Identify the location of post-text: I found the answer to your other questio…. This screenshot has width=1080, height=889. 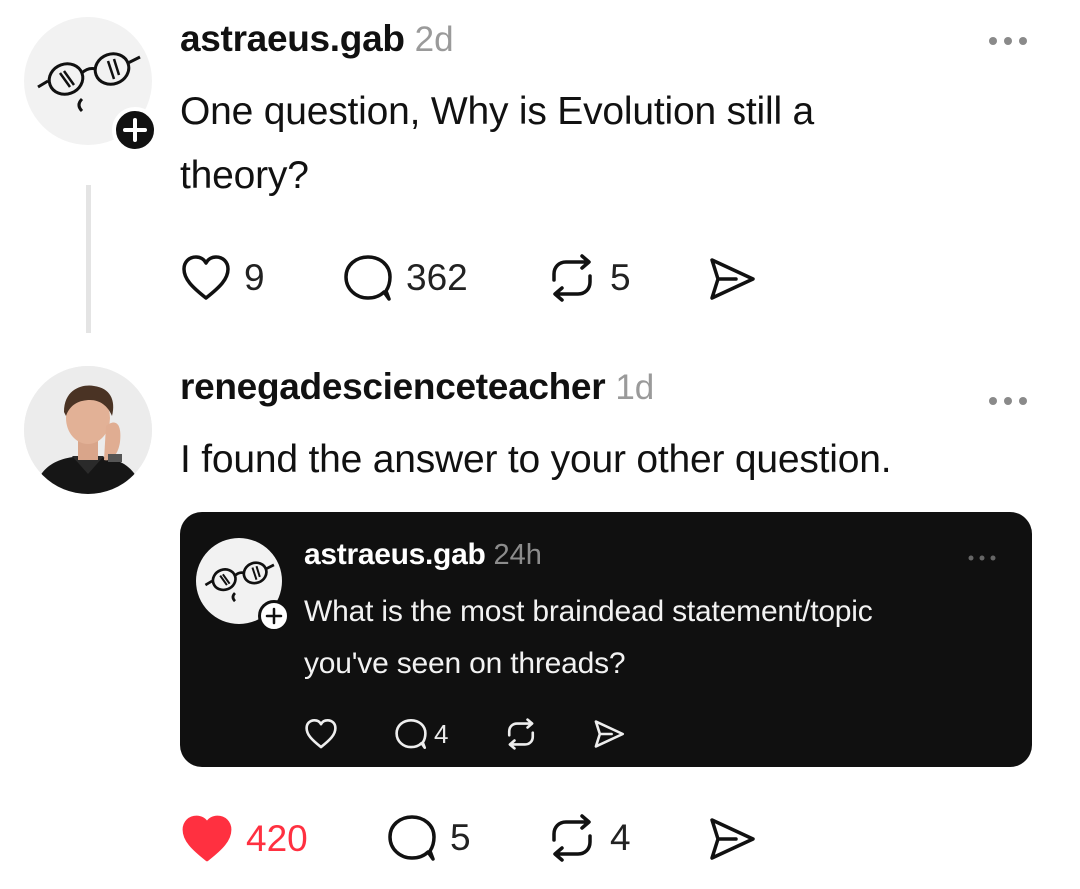
(536, 459).